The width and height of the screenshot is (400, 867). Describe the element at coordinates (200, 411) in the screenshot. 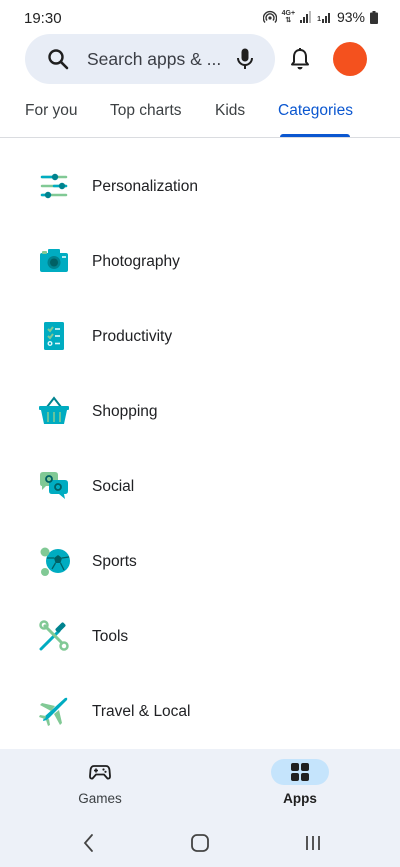

I see `category-item-shopping: Shopping` at that location.